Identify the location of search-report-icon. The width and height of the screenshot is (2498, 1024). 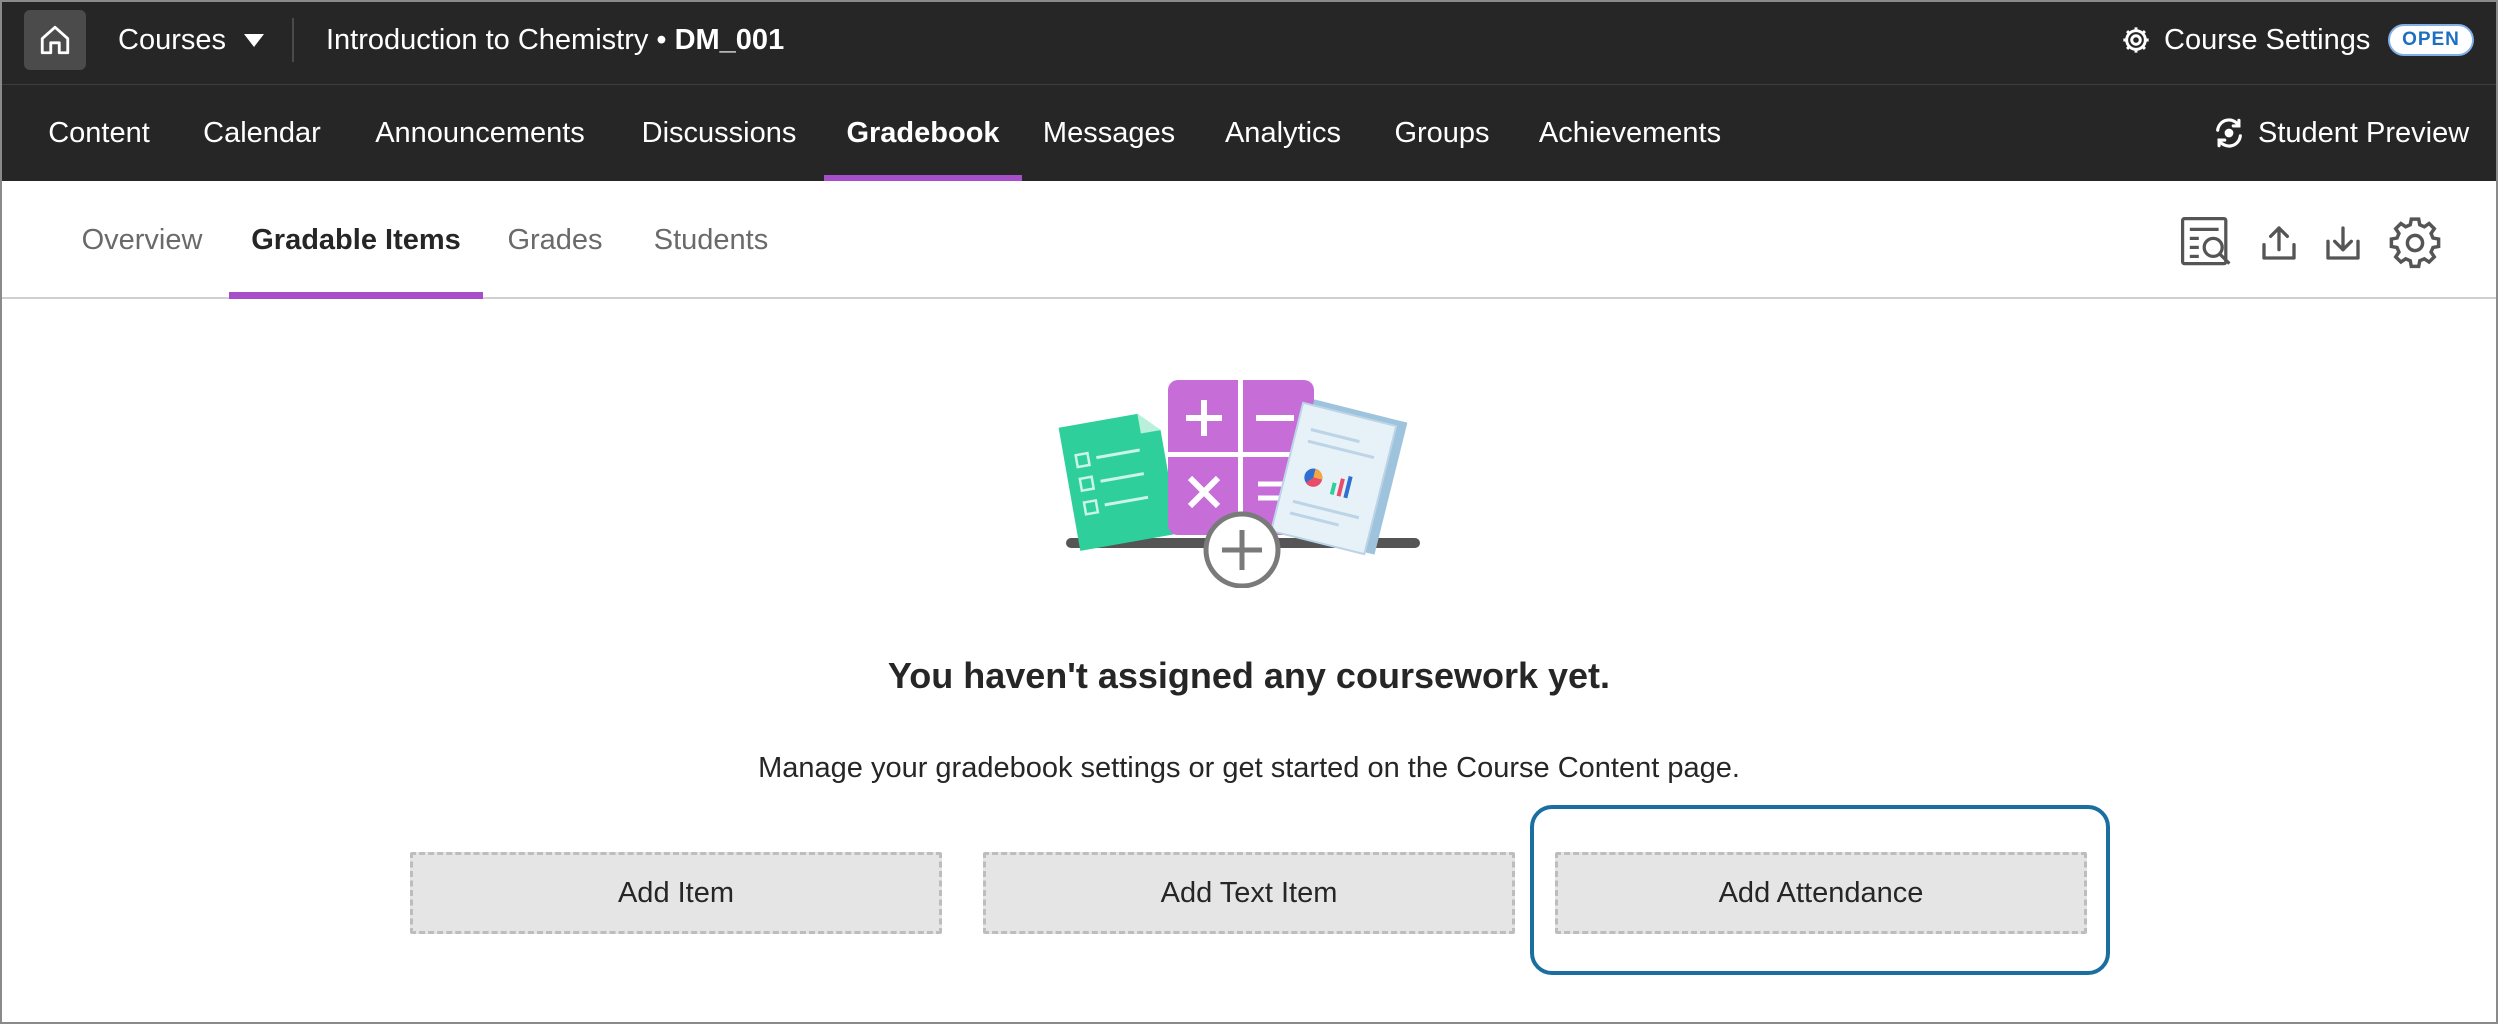
(2205, 241).